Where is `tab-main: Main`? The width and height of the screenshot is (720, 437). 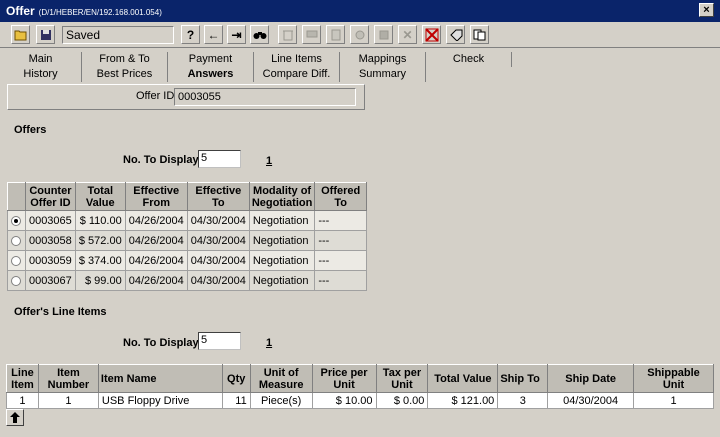 tab-main: Main is located at coordinates (41, 59).